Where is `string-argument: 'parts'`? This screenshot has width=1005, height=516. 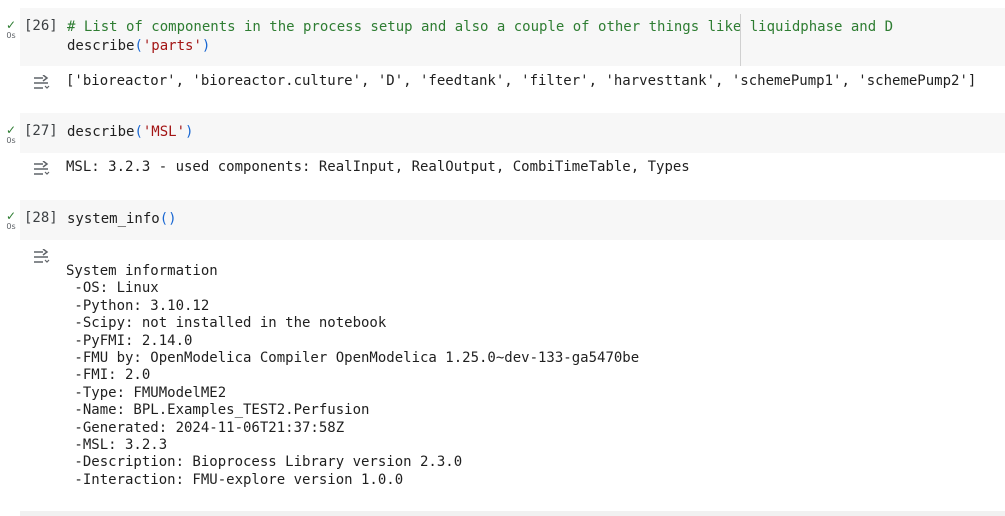
string-argument: 'parts' is located at coordinates (172, 46).